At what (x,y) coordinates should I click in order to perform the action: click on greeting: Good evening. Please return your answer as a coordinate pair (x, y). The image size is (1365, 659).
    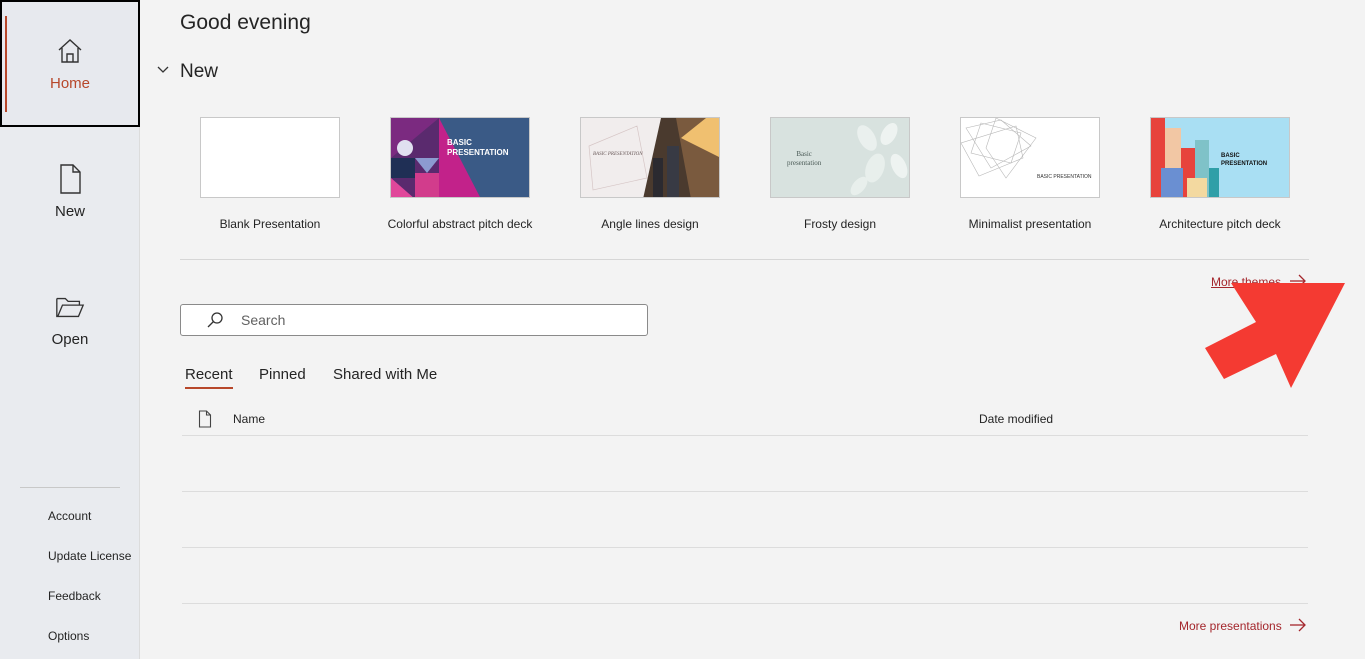
    Looking at the image, I should click on (245, 22).